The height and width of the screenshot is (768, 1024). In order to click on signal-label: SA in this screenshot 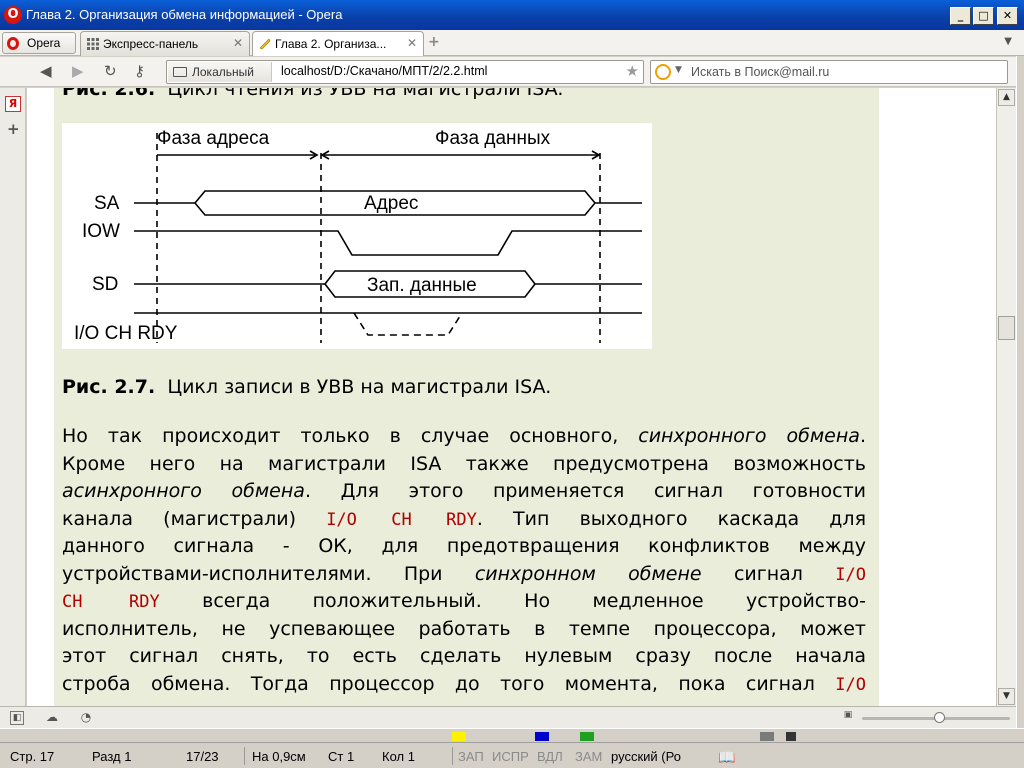, I will do `click(107, 203)`.